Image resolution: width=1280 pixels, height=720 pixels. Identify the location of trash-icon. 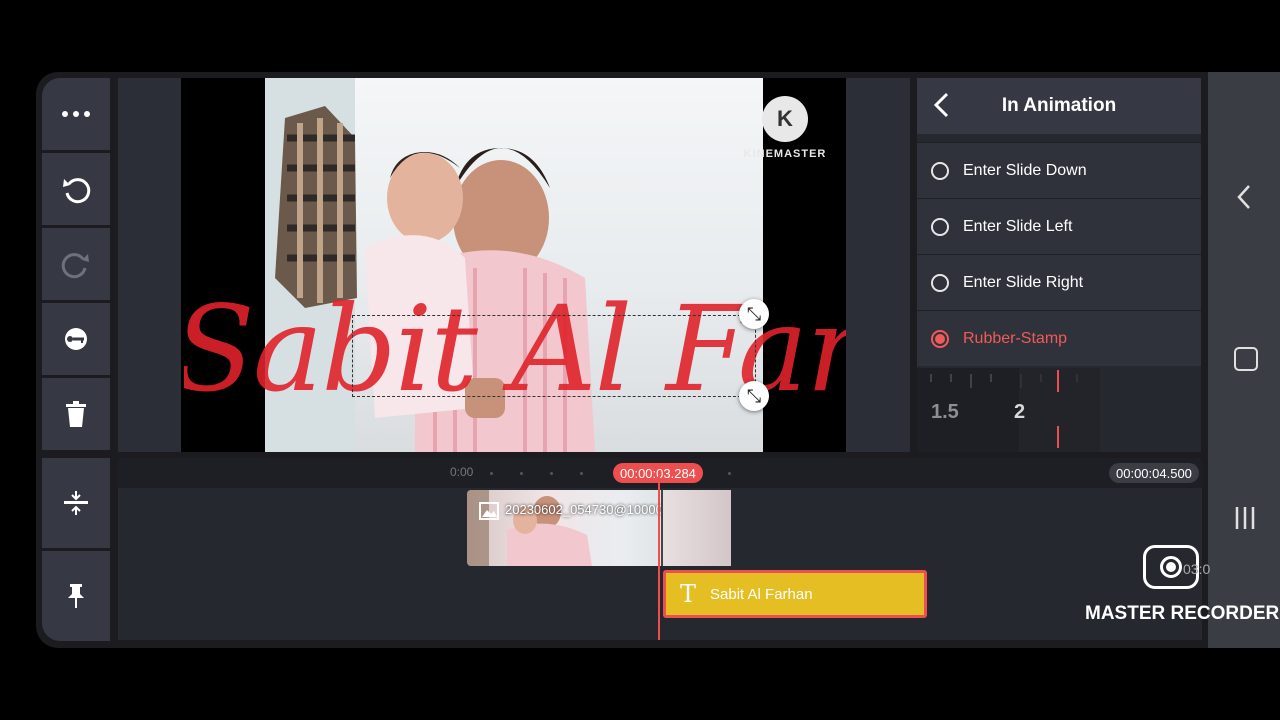
(76, 414).